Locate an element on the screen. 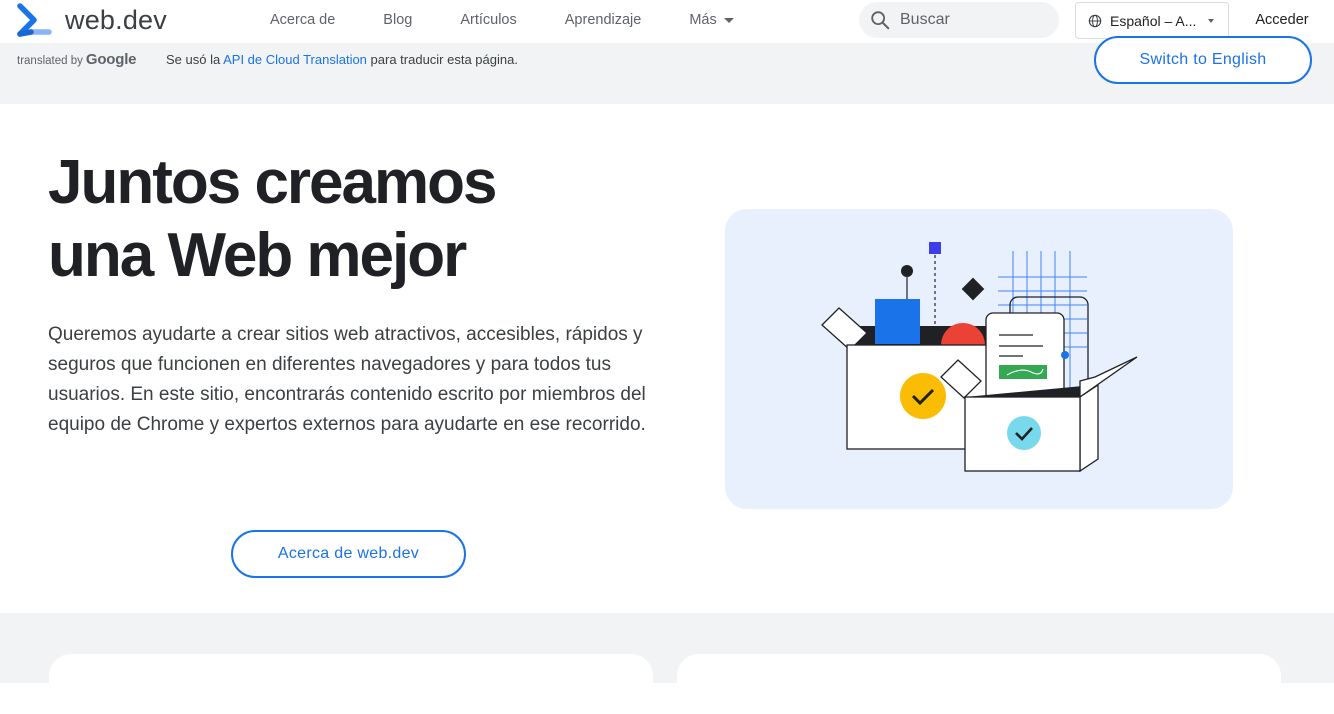 The width and height of the screenshot is (1334, 714). nav-item-label: Artículos is located at coordinates (488, 20).